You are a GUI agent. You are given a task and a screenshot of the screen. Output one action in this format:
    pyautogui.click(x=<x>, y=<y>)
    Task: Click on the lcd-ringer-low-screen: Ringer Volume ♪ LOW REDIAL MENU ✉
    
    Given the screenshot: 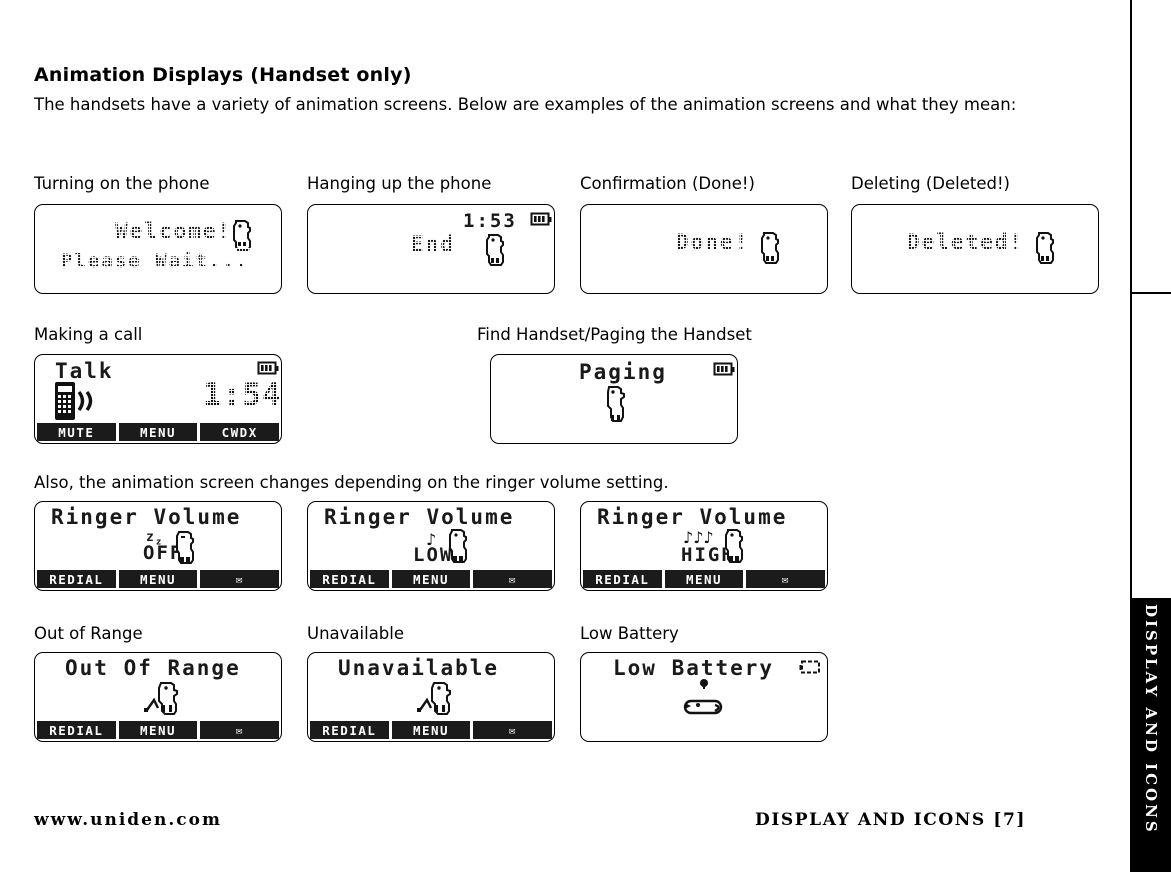 What is the action you would take?
    pyautogui.click(x=431, y=546)
    